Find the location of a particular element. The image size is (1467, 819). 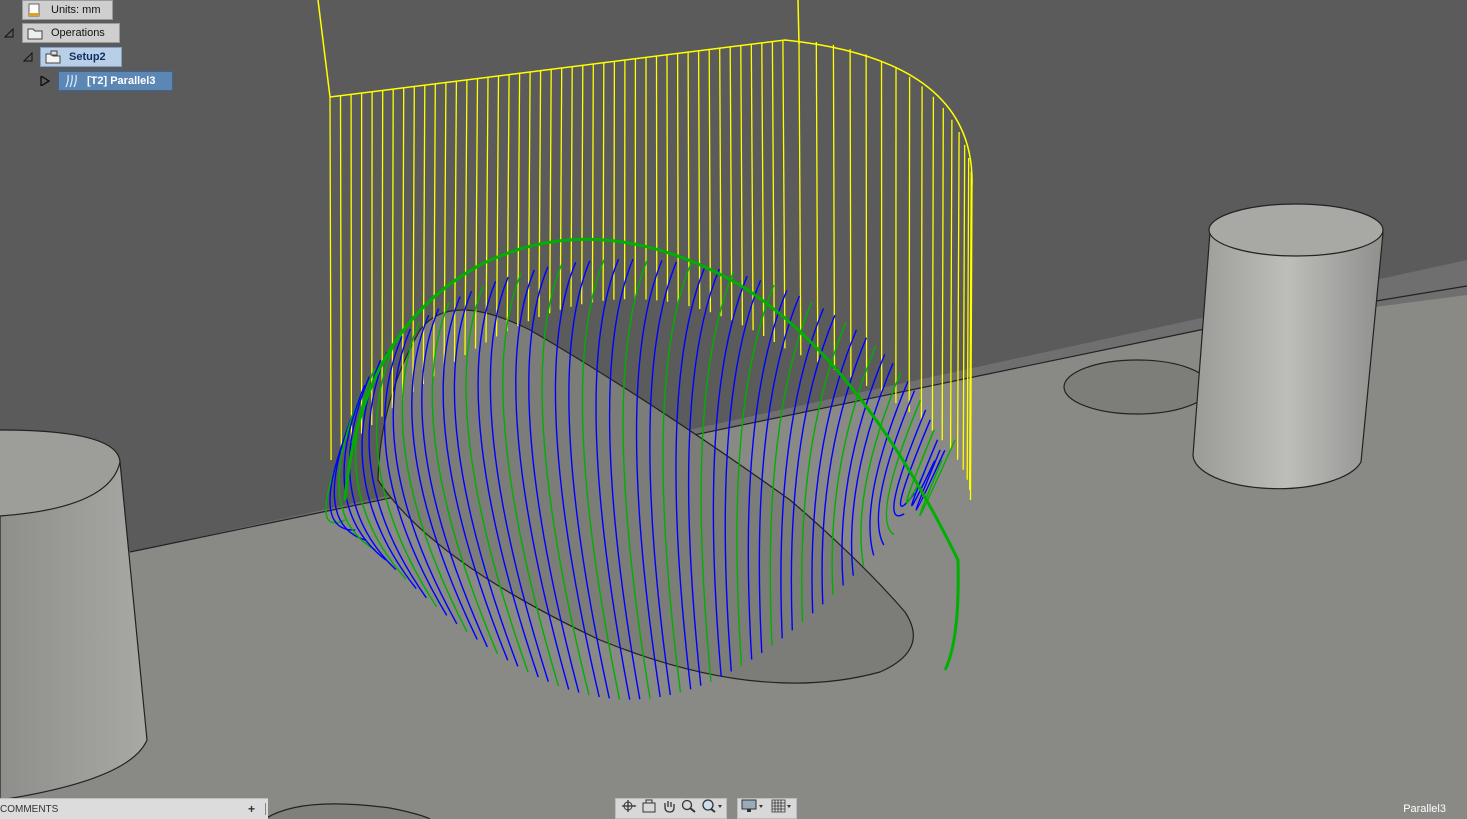

operation-node-parallel3: [T2] Parallel3 is located at coordinates (115, 81).